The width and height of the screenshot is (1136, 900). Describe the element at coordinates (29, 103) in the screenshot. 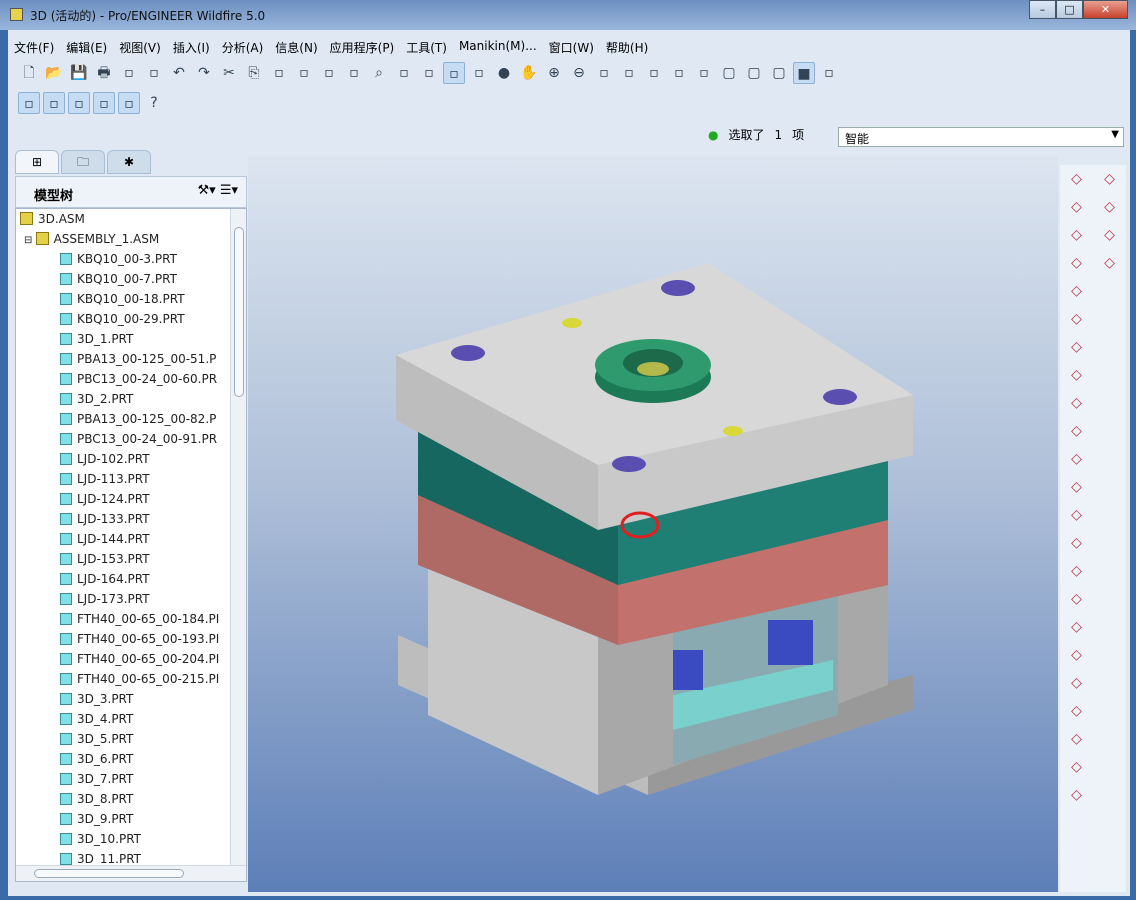

I see `datum-plane-display-icon: ▫` at that location.